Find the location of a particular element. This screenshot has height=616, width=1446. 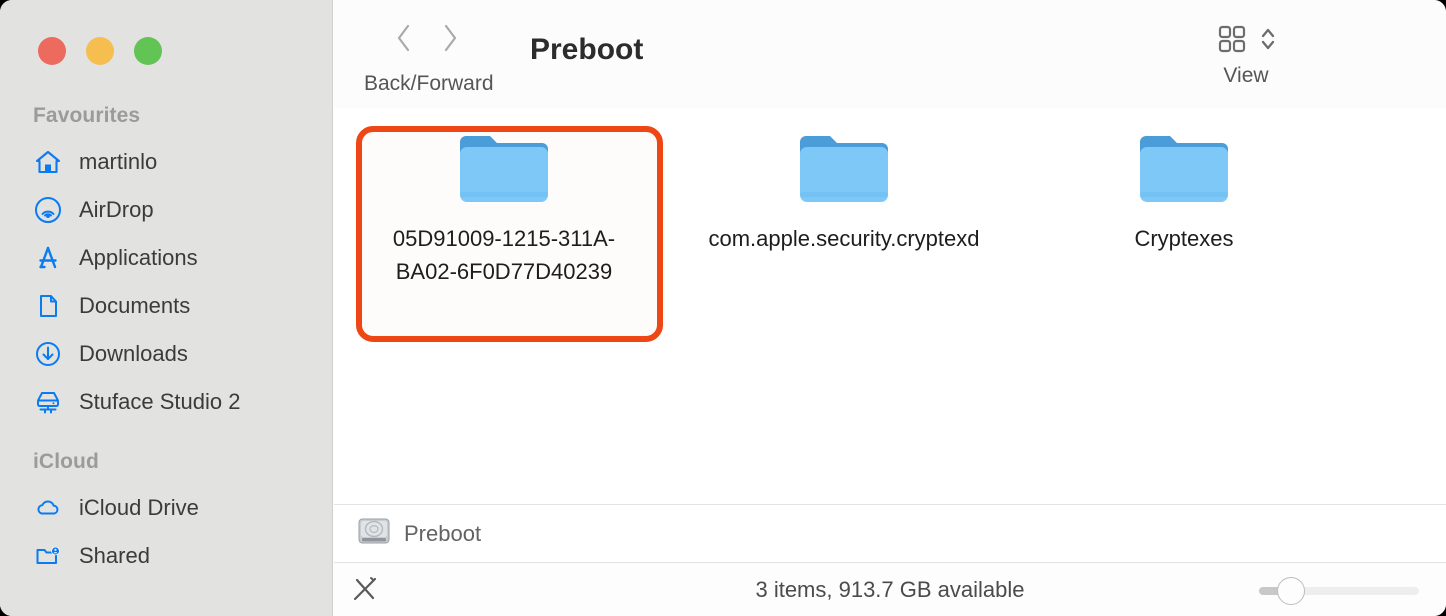

sidebar-header-icloud: iCloud is located at coordinates (66, 461).